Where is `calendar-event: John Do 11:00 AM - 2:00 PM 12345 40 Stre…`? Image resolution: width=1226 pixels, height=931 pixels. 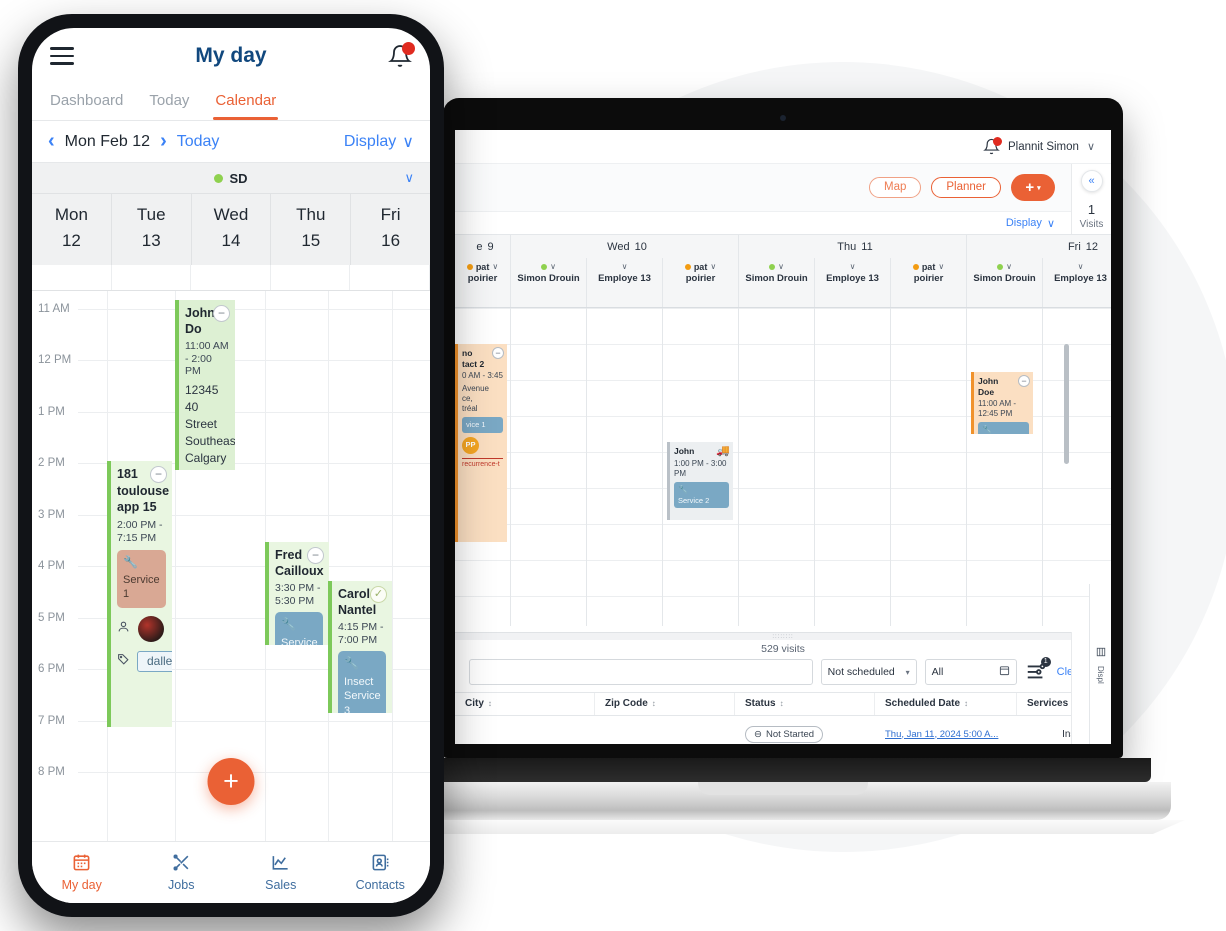
calendar-event: John Do 11:00 AM - 2:00 PM 12345 40 Stre… is located at coordinates (205, 384).